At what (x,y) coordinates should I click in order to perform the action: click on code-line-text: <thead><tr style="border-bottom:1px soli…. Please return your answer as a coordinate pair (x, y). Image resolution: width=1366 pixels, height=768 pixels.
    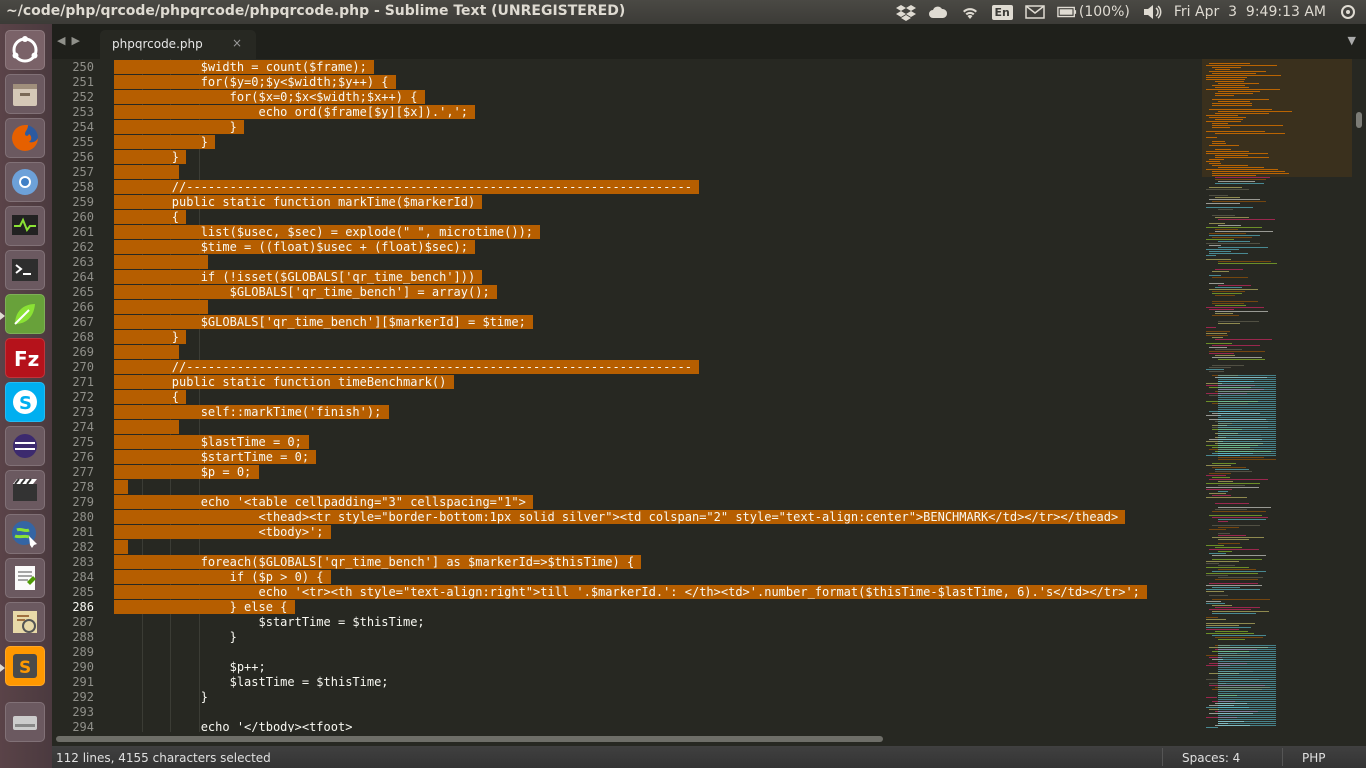
    Looking at the image, I should click on (620, 517).